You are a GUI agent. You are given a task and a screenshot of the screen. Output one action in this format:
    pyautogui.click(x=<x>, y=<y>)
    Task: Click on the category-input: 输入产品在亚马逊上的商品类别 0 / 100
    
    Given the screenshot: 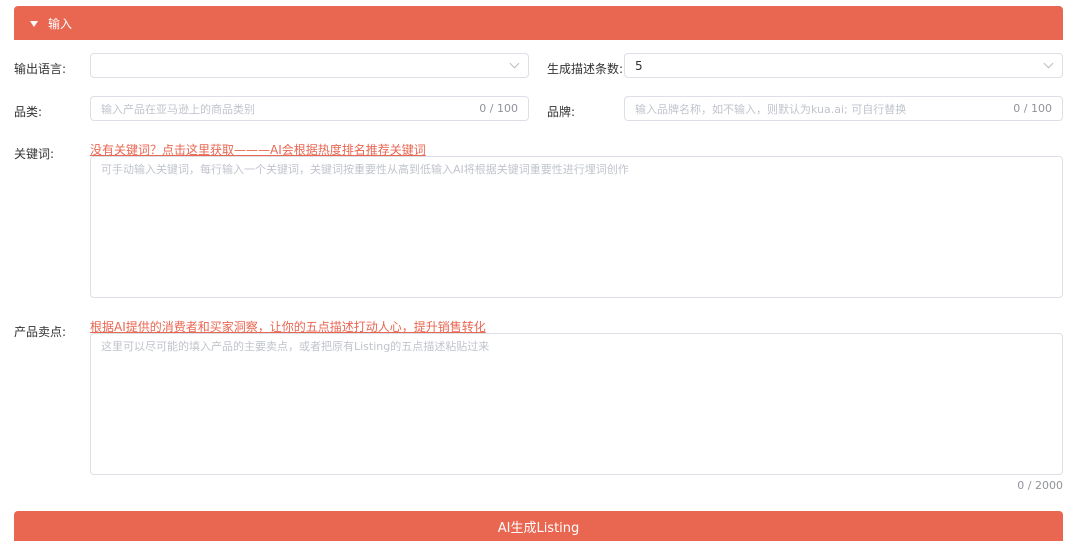 What is the action you would take?
    pyautogui.click(x=309, y=108)
    